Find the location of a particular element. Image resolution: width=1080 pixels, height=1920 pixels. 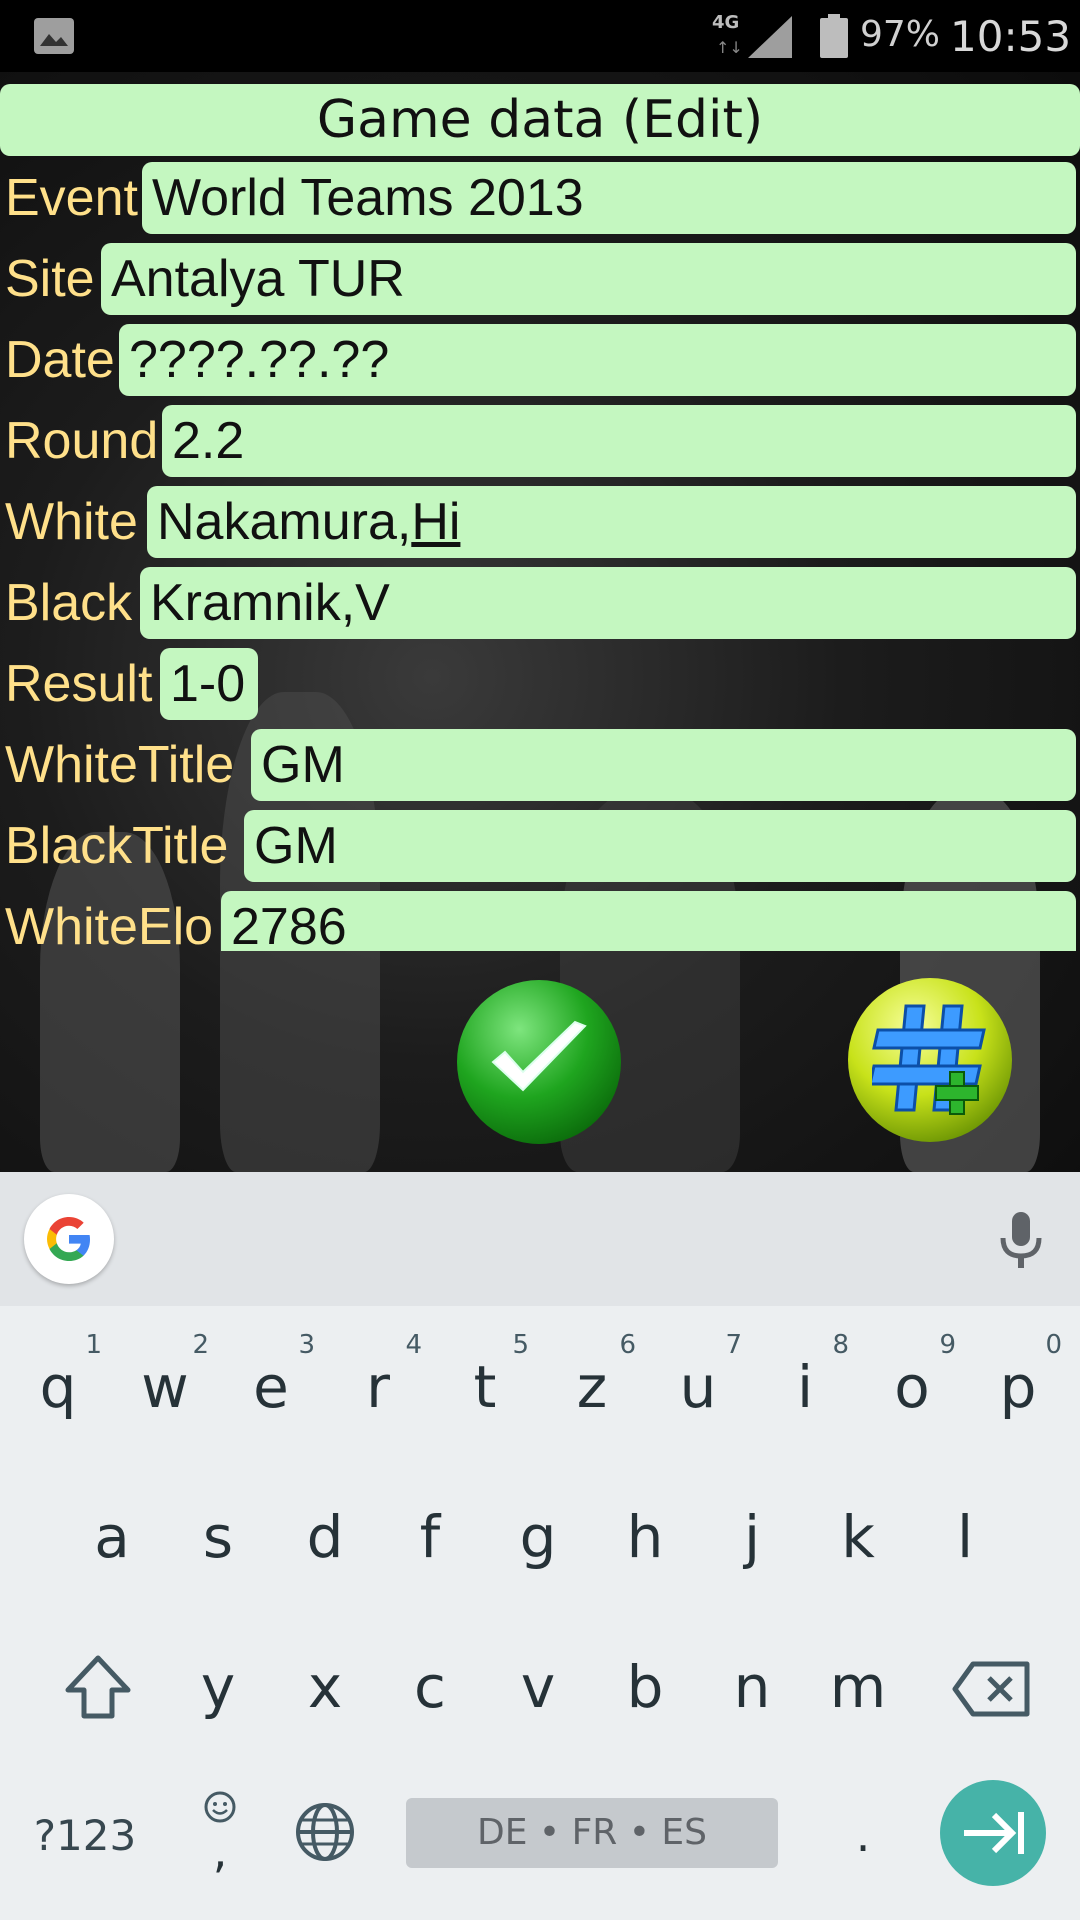

key-label: x is located at coordinates (325, 1687).